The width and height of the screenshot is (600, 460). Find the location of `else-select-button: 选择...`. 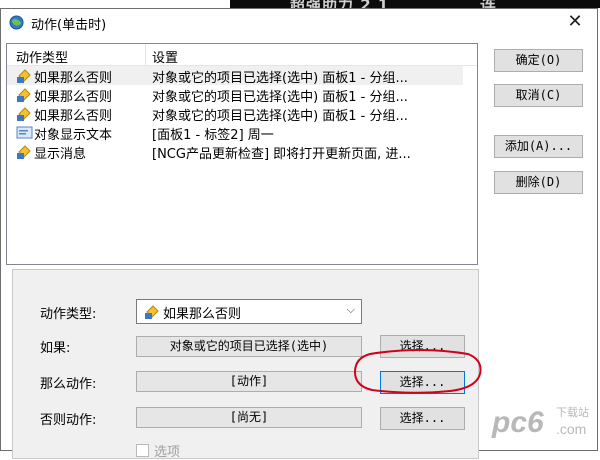

else-select-button: 选择... is located at coordinates (422, 418).